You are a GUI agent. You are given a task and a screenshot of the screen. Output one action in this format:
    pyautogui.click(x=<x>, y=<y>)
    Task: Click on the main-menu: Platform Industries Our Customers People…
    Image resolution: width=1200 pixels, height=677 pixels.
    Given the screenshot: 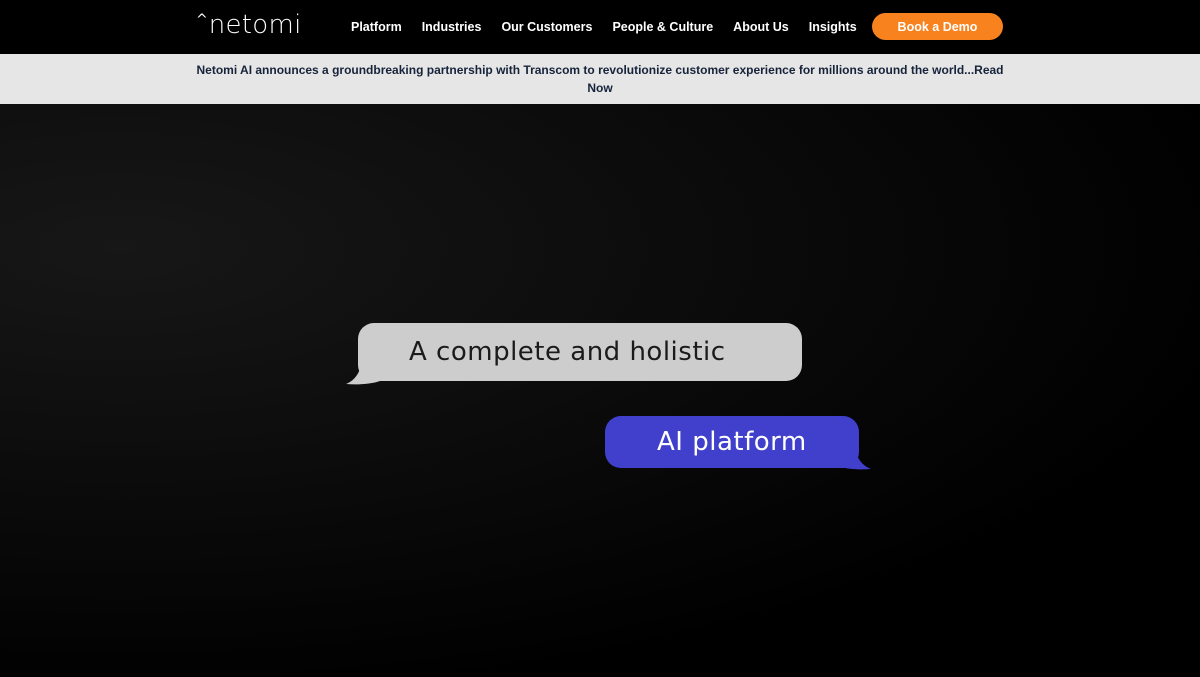 What is the action you would take?
    pyautogui.click(x=604, y=27)
    